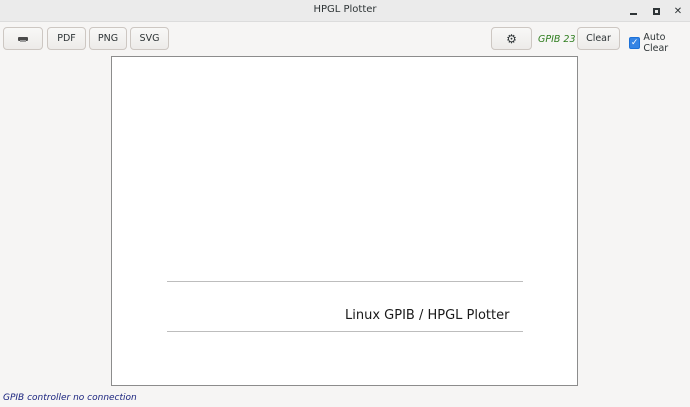 The height and width of the screenshot is (407, 690). I want to click on clear-button: Clear, so click(598, 38).